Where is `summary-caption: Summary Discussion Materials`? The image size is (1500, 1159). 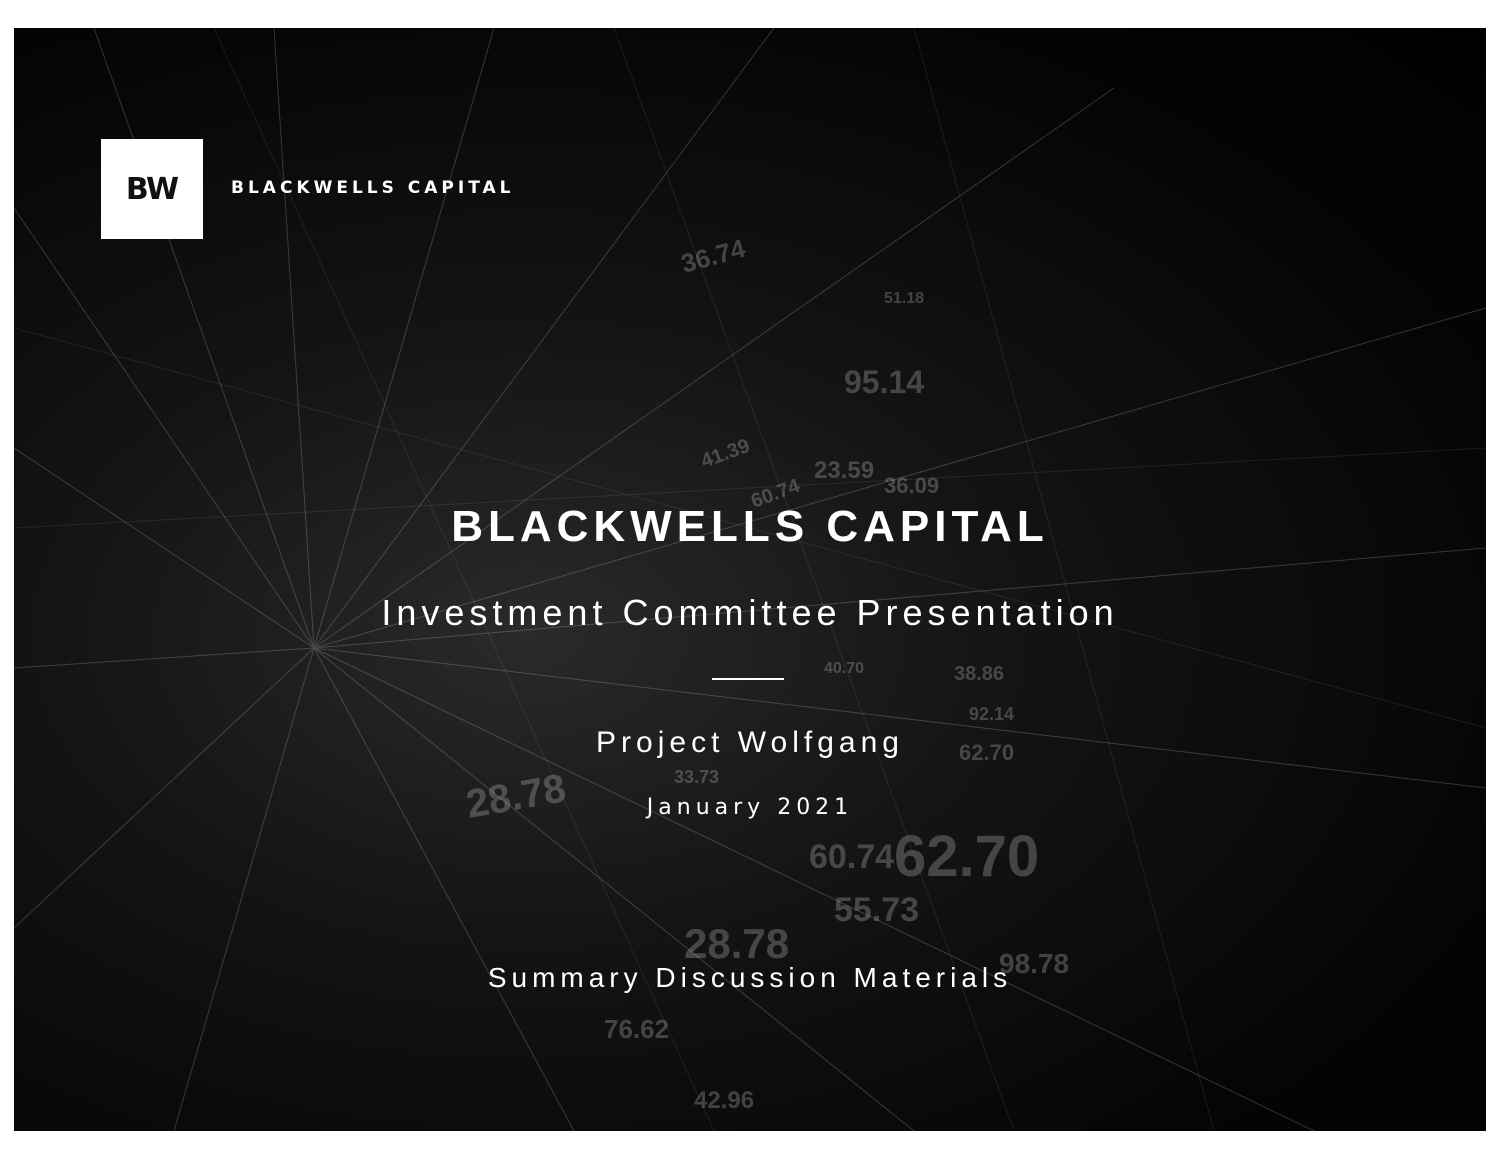 summary-caption: Summary Discussion Materials is located at coordinates (750, 977).